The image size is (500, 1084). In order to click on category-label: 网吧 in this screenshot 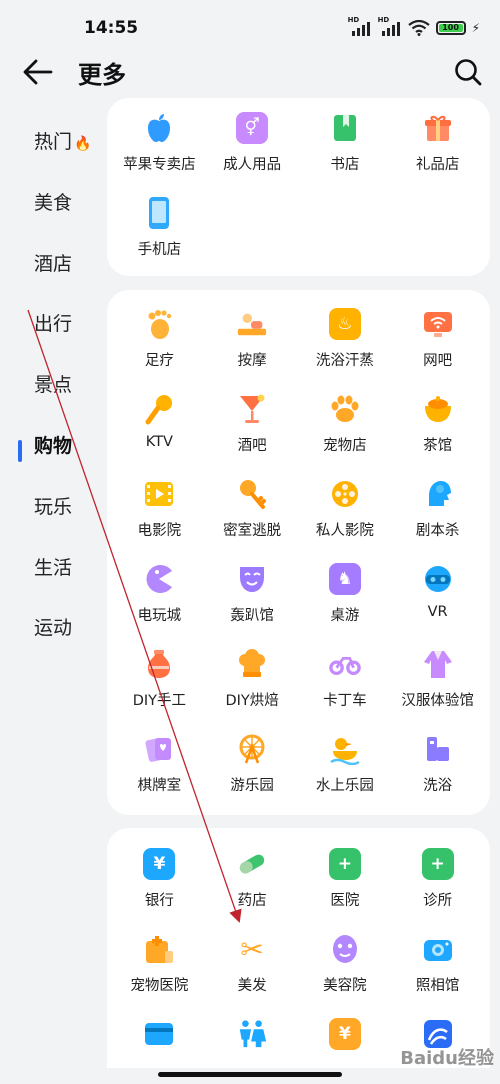, I will do `click(438, 361)`.